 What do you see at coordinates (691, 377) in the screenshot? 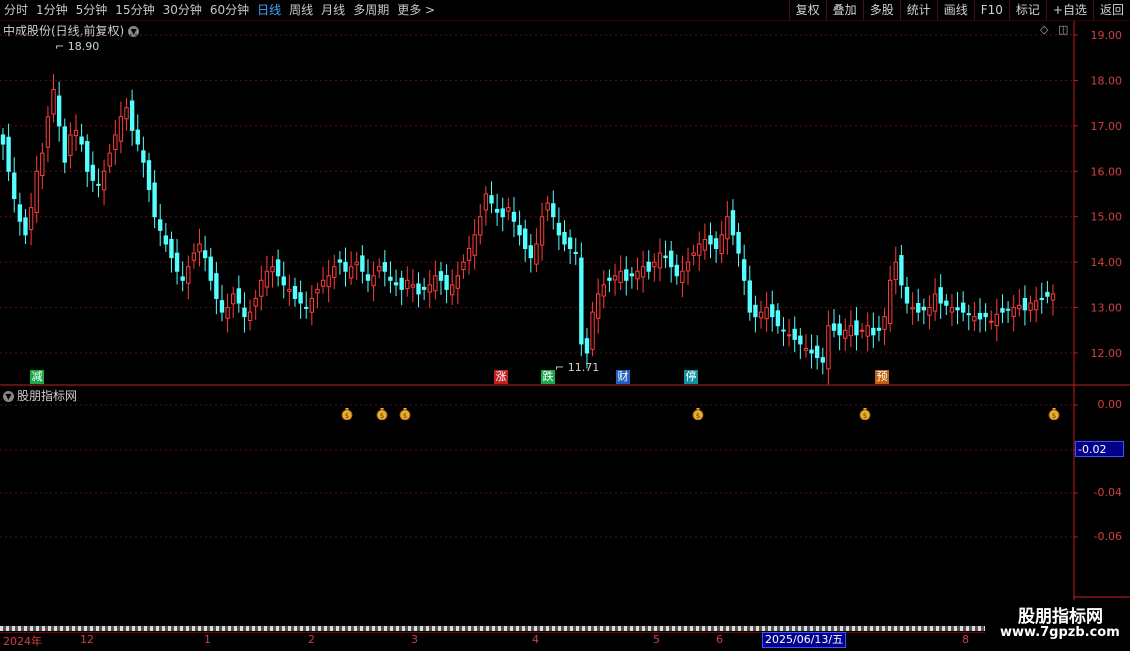
I see `event-marker-4: 停` at bounding box center [691, 377].